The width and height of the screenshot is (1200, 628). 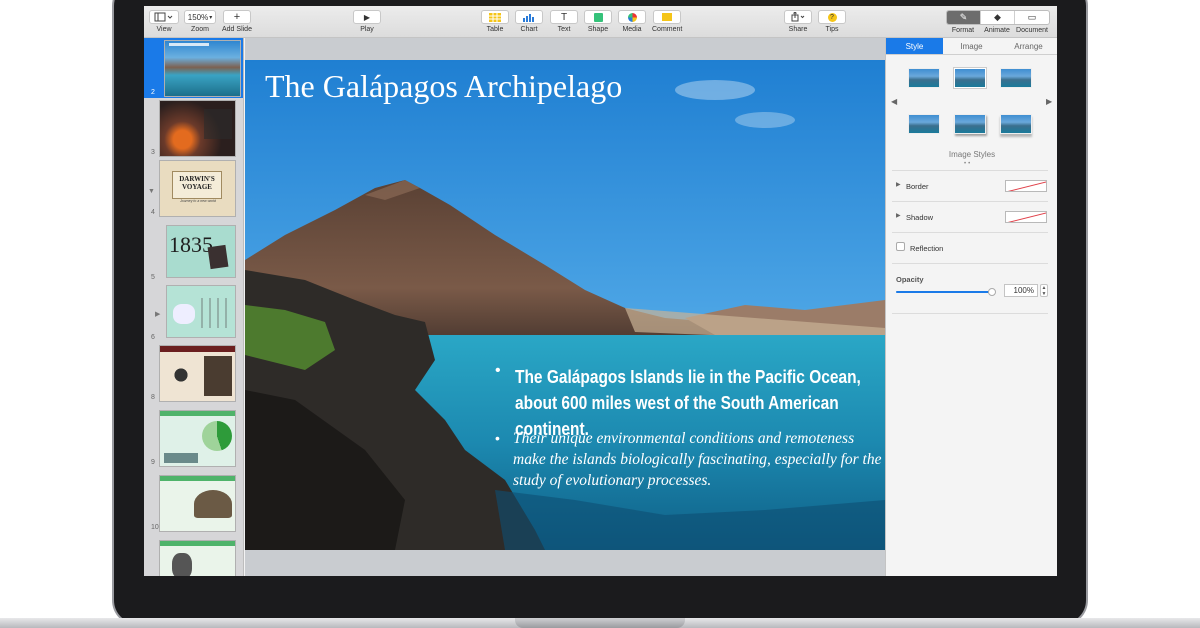 I want to click on laptop-notch, so click(x=600, y=623).